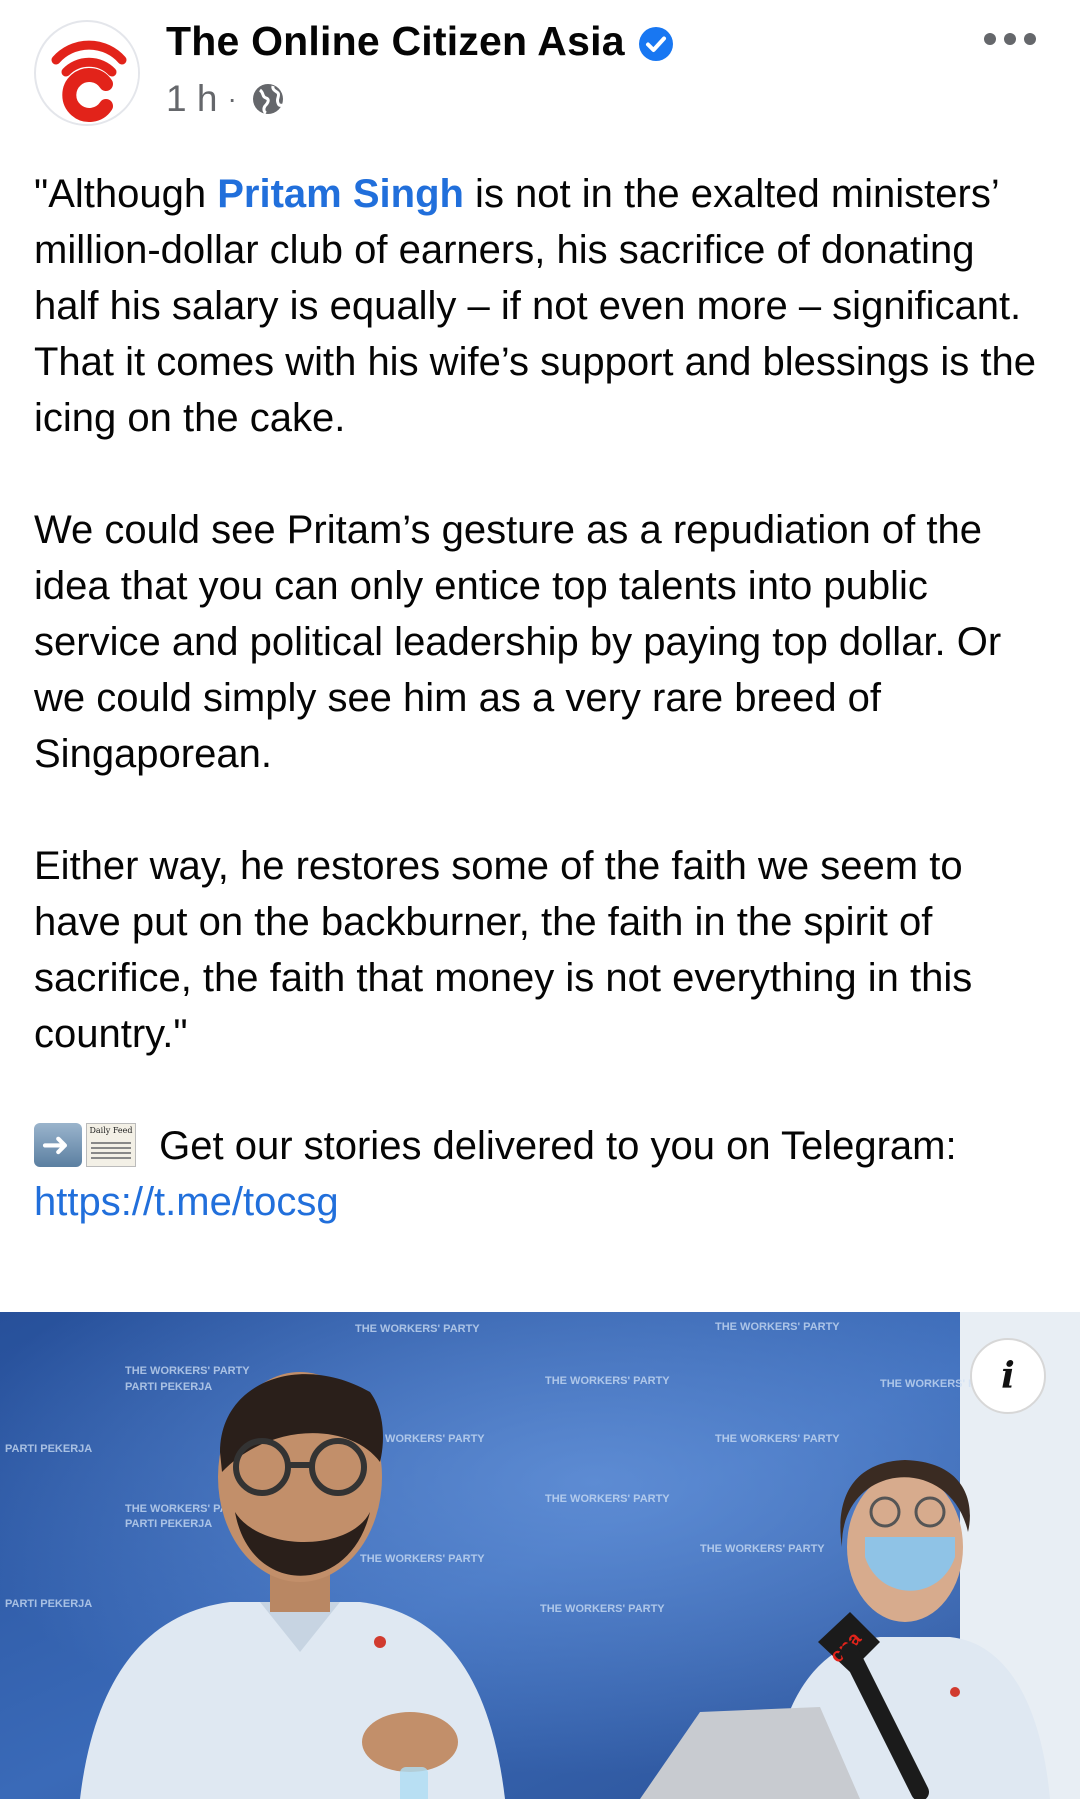  I want to click on globe-icon, so click(268, 99).